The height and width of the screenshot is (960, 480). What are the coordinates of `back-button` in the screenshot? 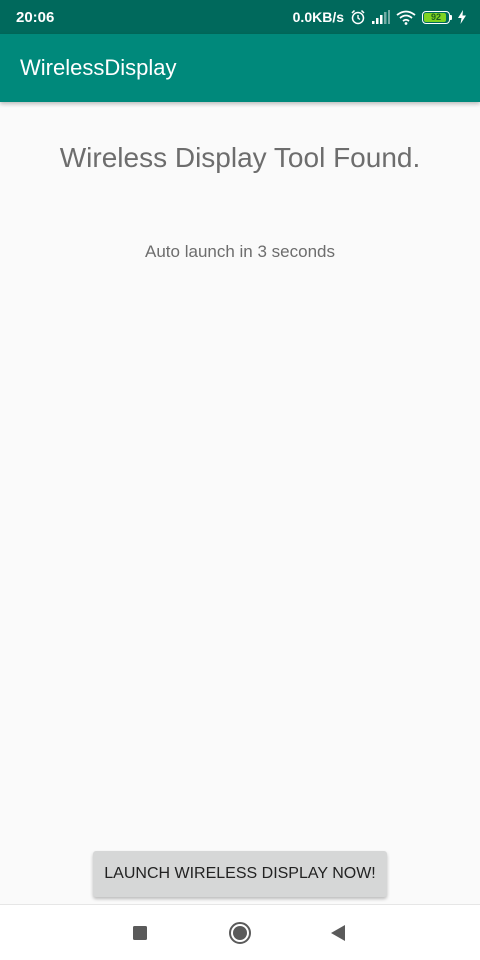 It's located at (338, 933).